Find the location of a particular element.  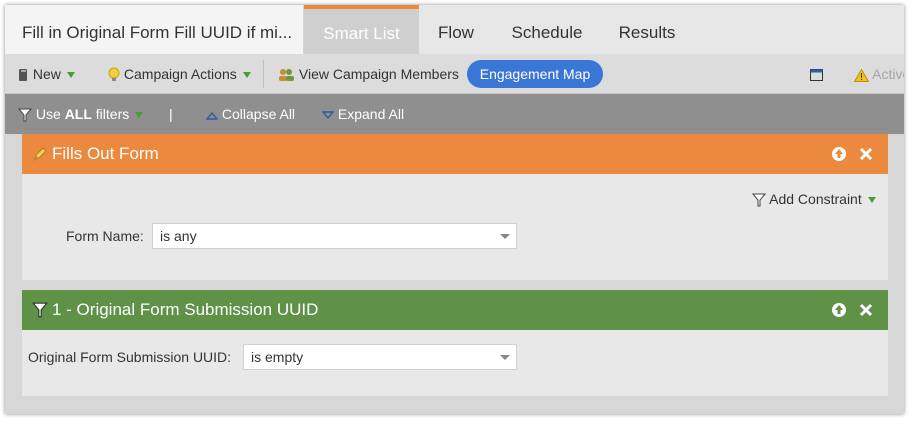

campaign-actions-label: Campaign Actions is located at coordinates (180, 74).